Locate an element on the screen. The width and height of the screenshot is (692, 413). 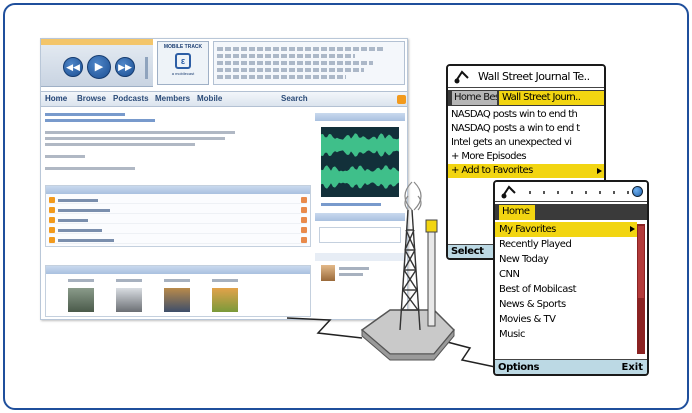
options-softkey: Options is located at coordinates (518, 367).